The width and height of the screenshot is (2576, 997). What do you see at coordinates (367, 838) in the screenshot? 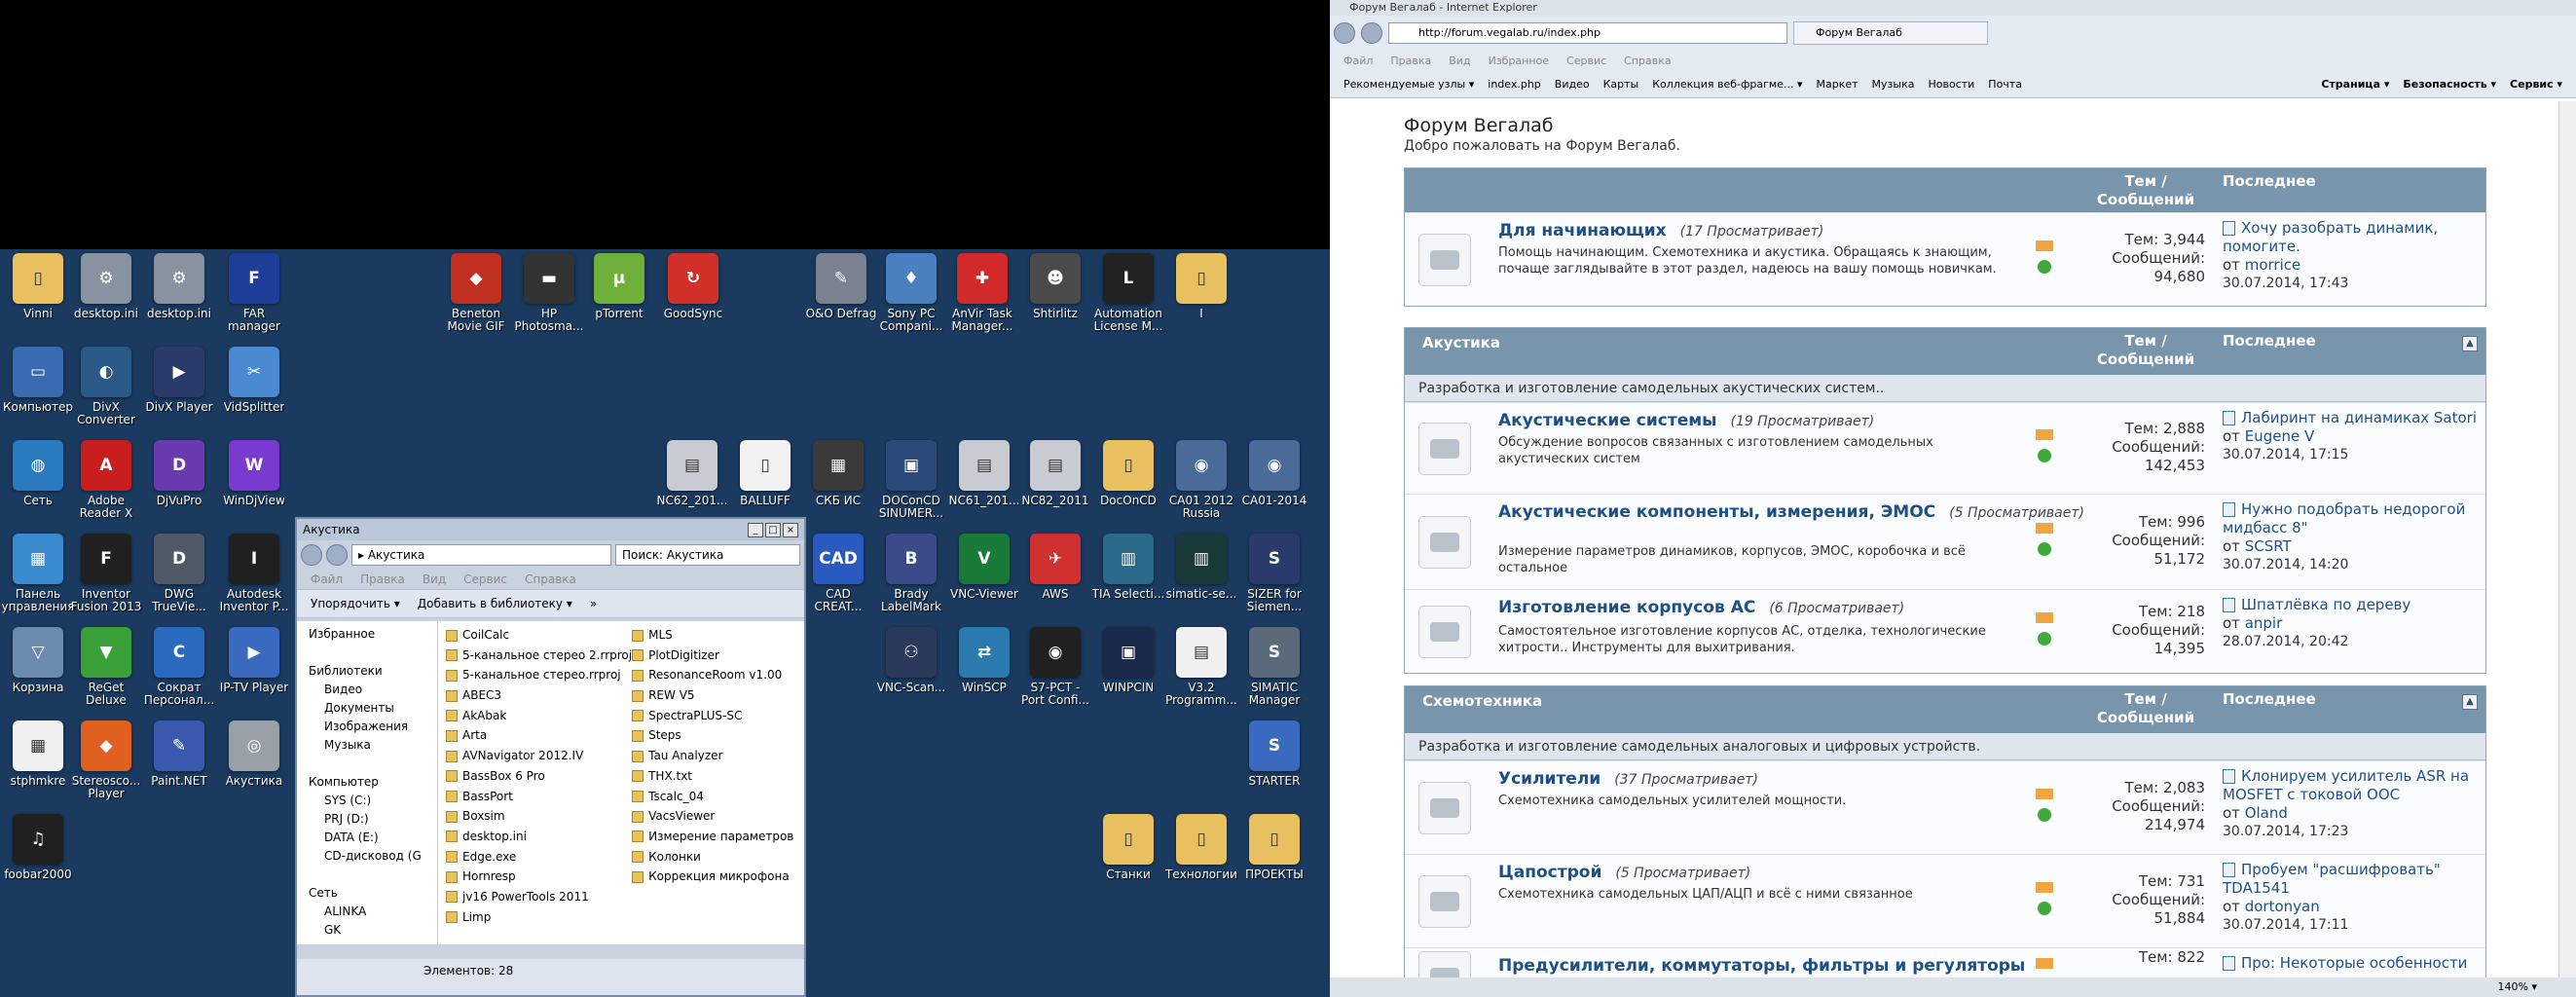
I see `nav-item: DATA (E:)` at bounding box center [367, 838].